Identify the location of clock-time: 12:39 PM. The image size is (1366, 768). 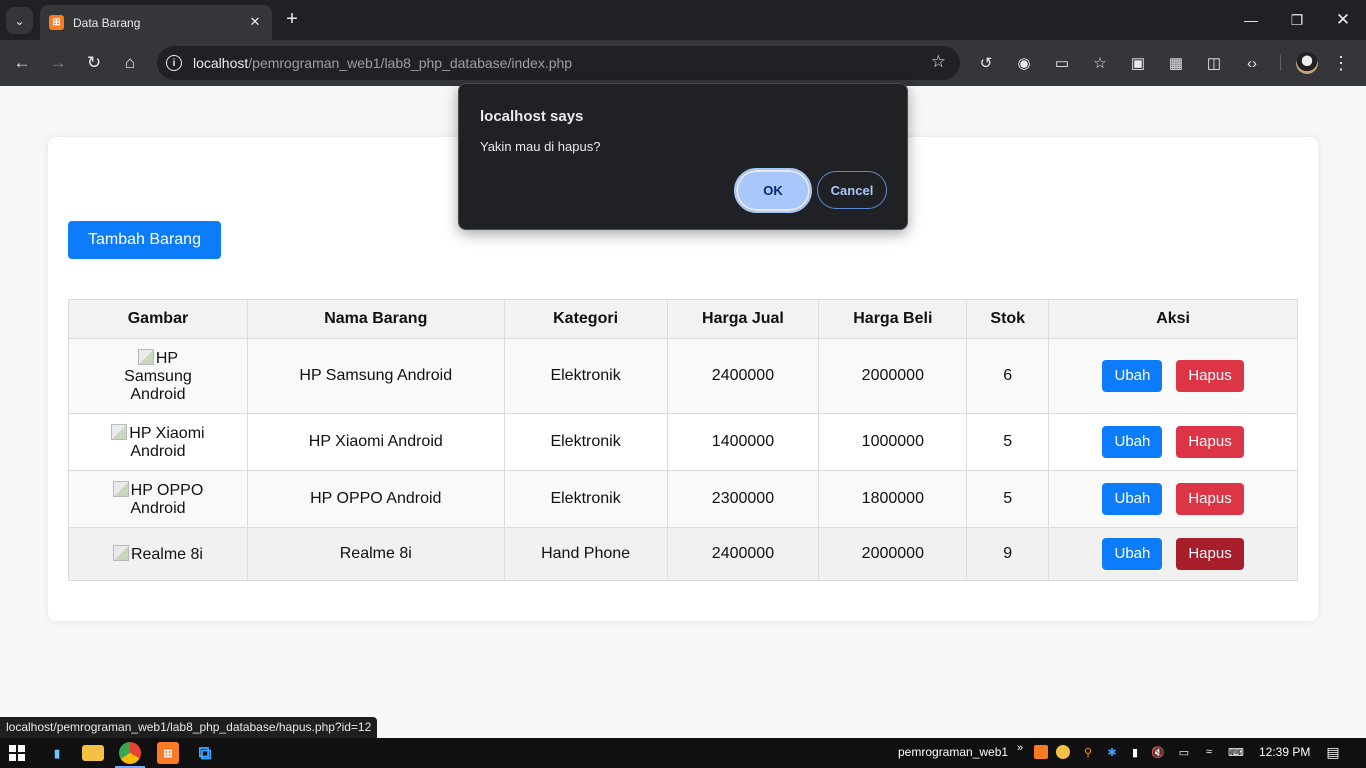
(1284, 752).